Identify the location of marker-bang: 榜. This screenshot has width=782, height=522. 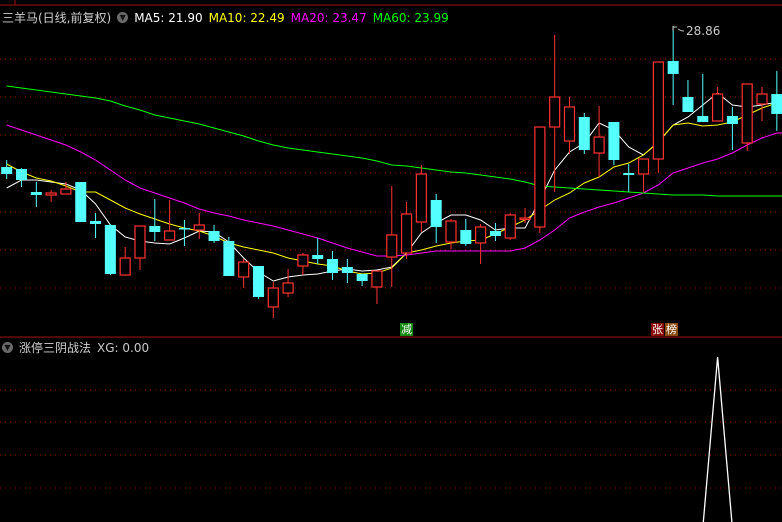
(671, 329).